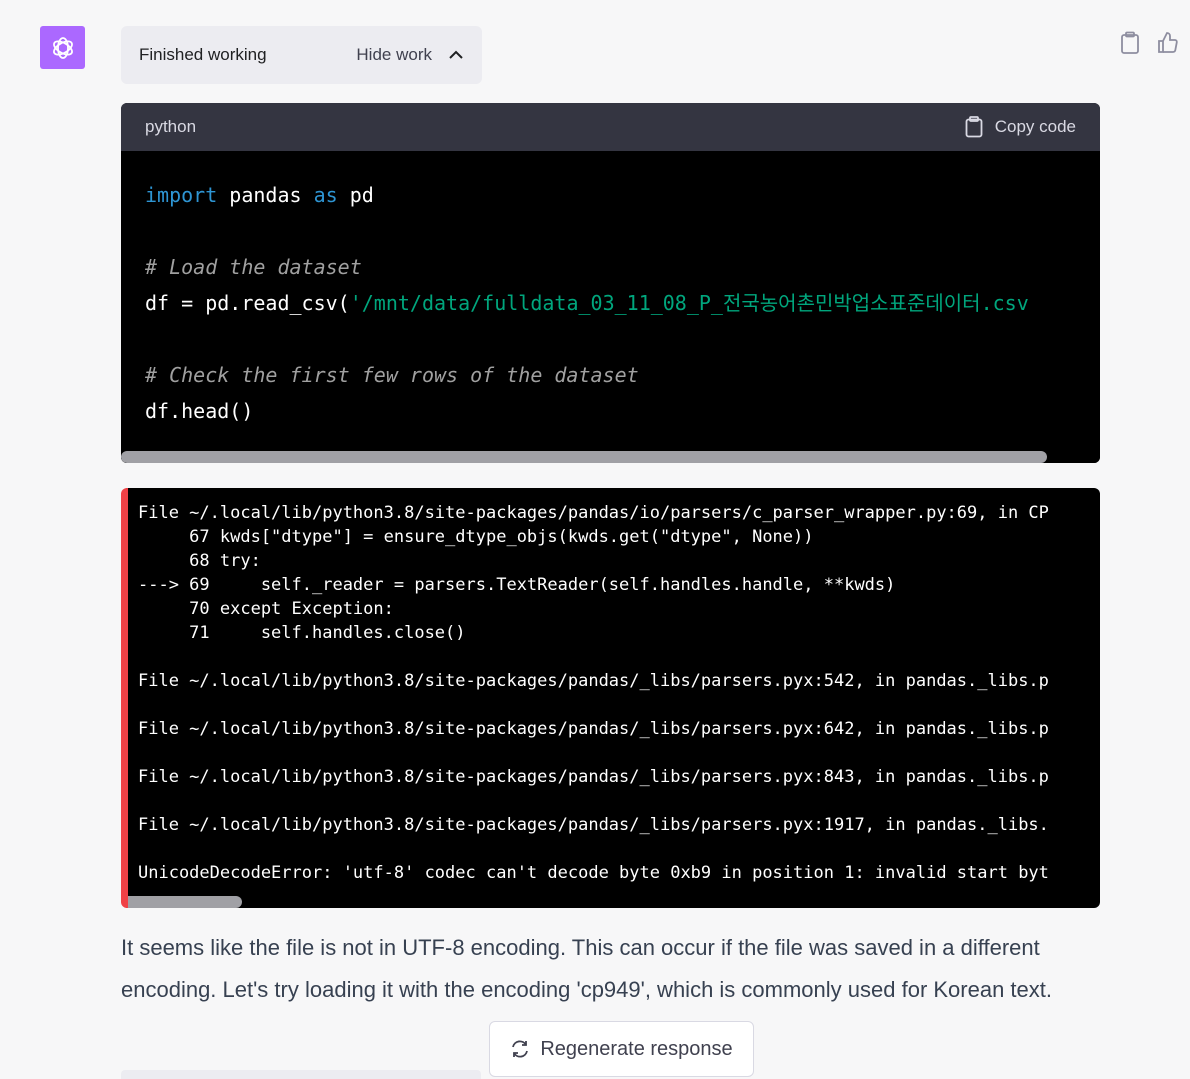 Image resolution: width=1190 pixels, height=1079 pixels. Describe the element at coordinates (265, 195) in the screenshot. I see `code-token: pandas` at that location.